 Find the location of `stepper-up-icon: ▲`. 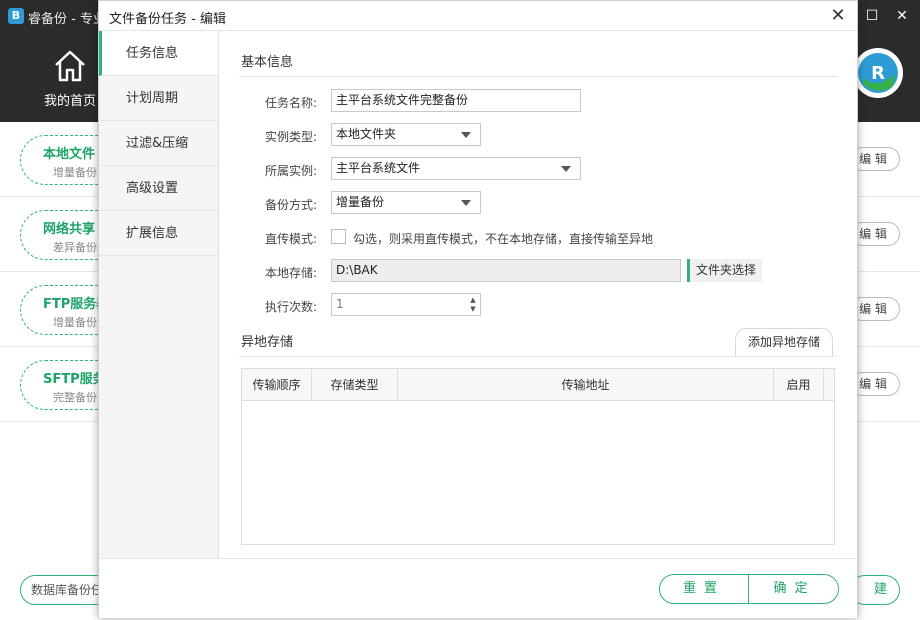

stepper-up-icon: ▲ is located at coordinates (473, 300).